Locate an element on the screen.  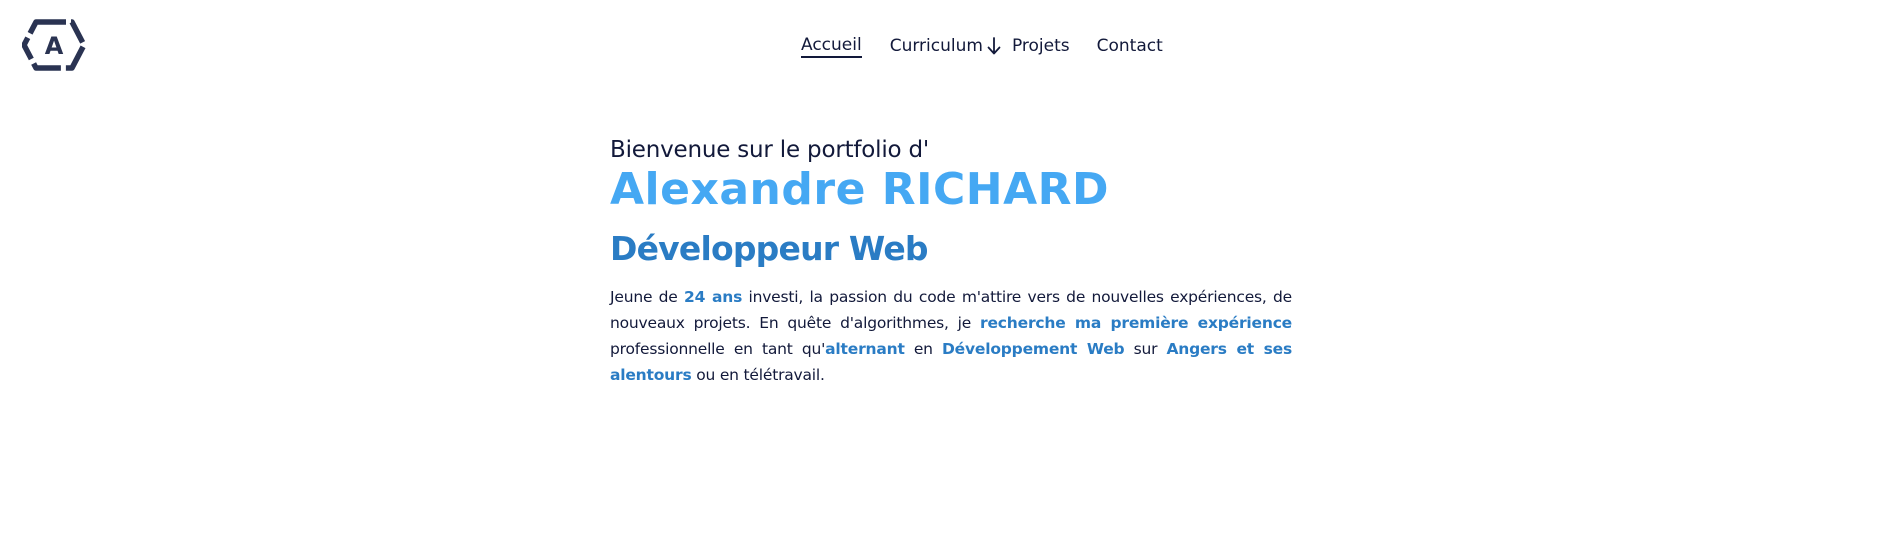
bio-text: ou en télétravail. is located at coordinates (758, 375).